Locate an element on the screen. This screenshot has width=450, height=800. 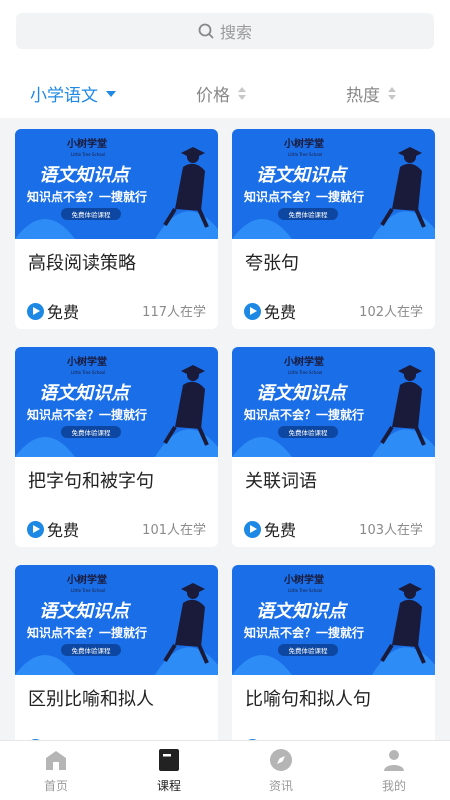
tab-course: 课程 is located at coordinates (169, 770).